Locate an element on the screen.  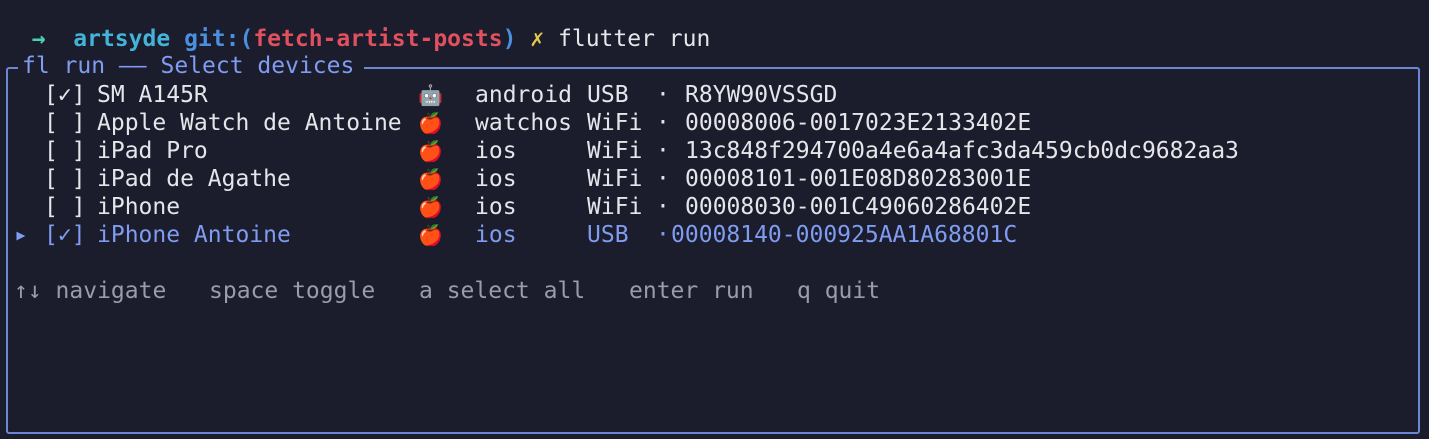
device-id: R8YW90VSSGD is located at coordinates (761, 95).